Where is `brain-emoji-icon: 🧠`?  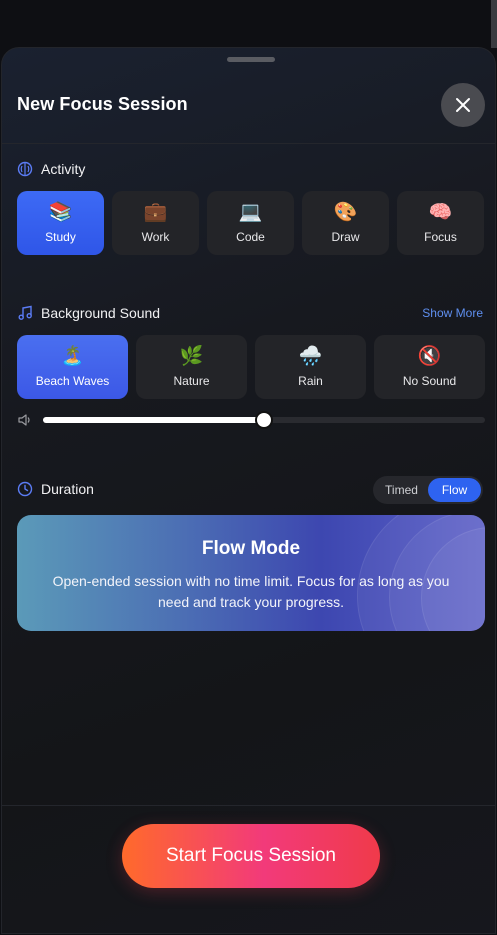
brain-emoji-icon: 🧠 is located at coordinates (440, 212).